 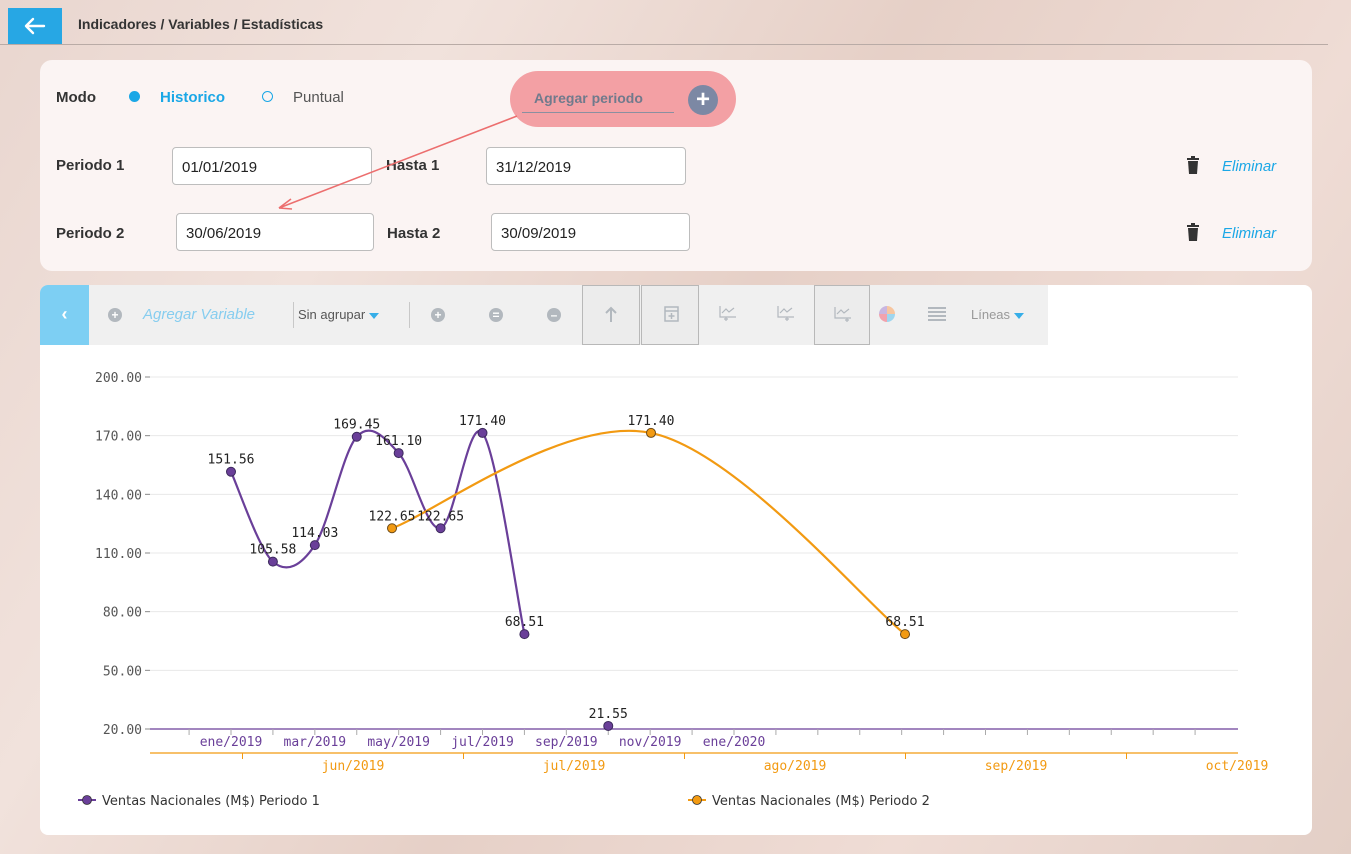 What do you see at coordinates (118, 495) in the screenshot?
I see `y-tick-label: 140.00` at bounding box center [118, 495].